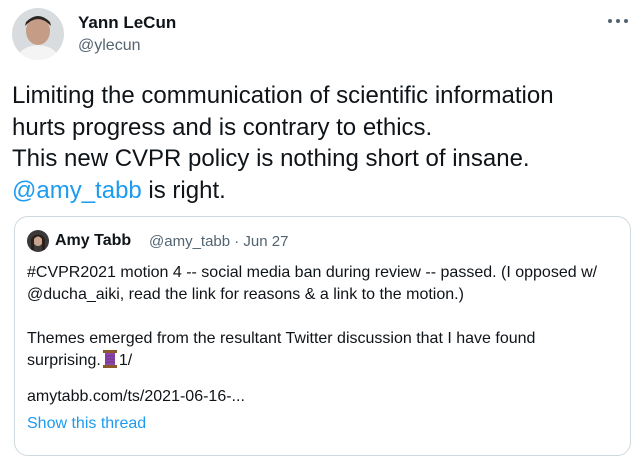  I want to click on quoted-p2-end: 1/, so click(125, 360).